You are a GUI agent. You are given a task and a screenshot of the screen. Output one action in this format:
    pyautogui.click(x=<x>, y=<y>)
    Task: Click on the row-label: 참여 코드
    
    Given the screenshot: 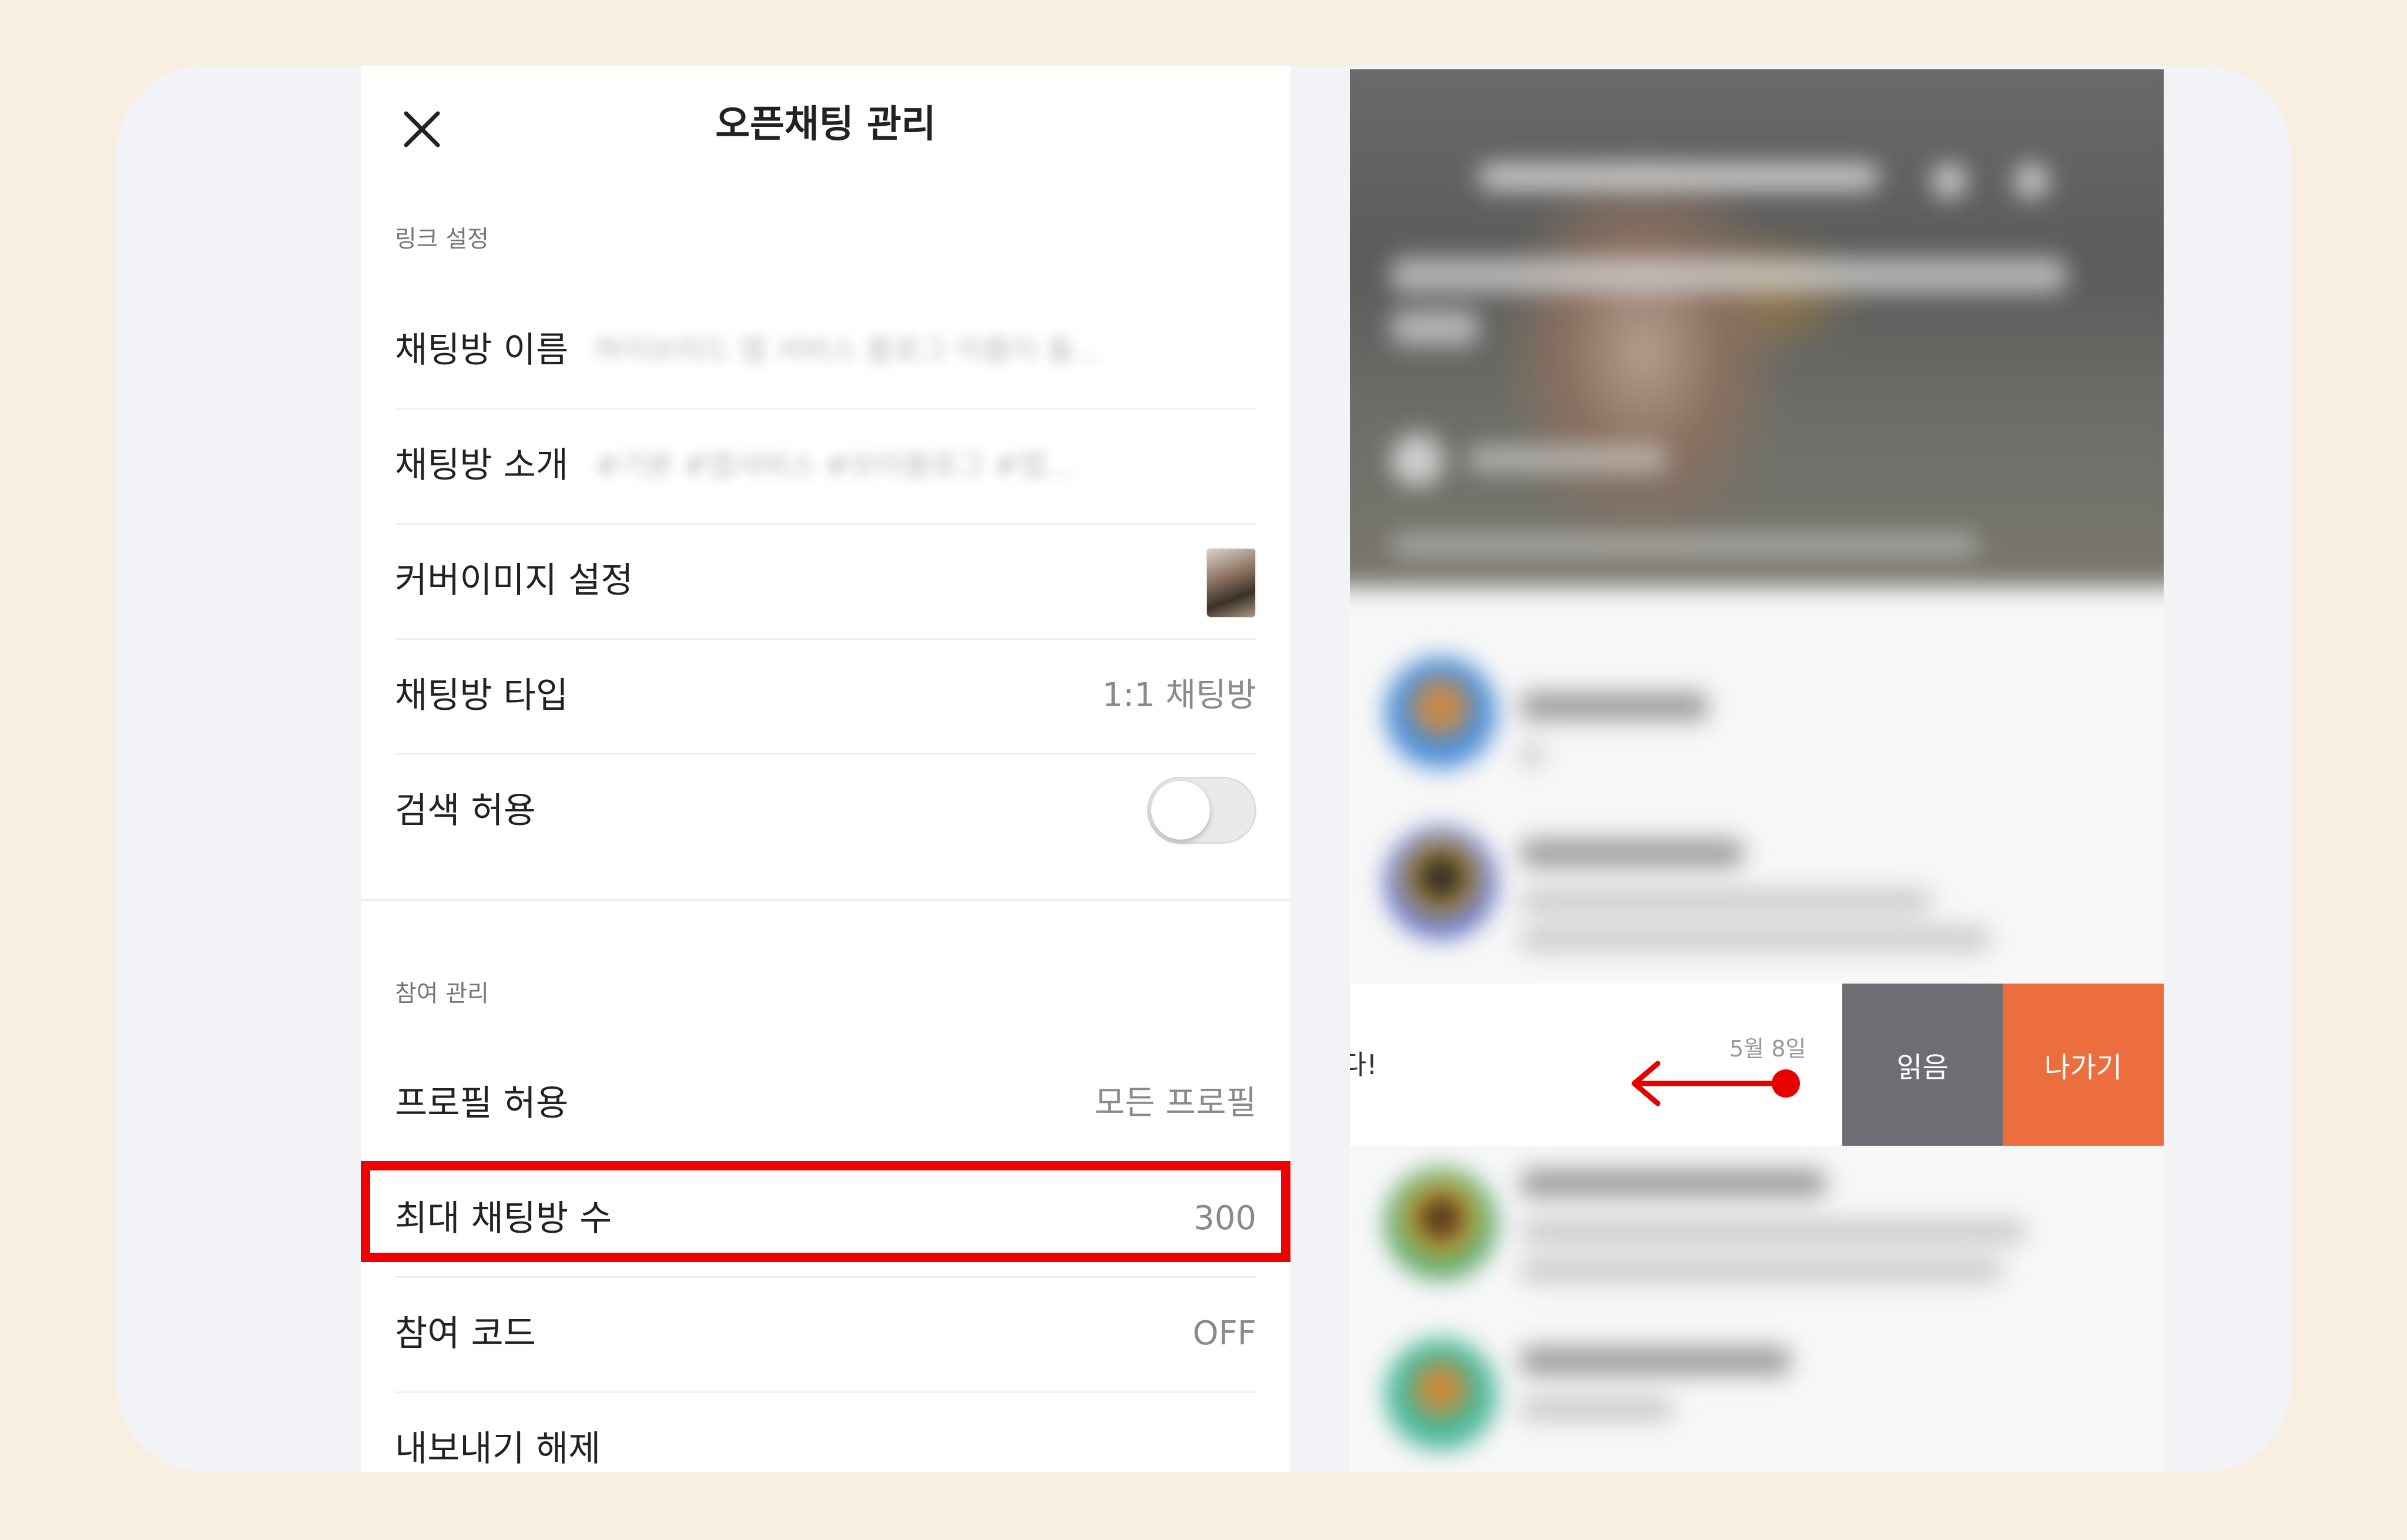 What is the action you would take?
    pyautogui.click(x=465, y=1333)
    